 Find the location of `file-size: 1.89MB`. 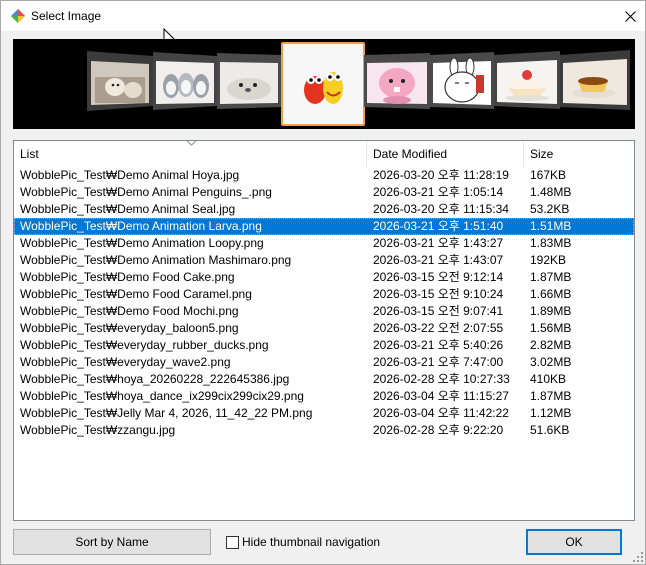

file-size: 1.89MB is located at coordinates (551, 311).